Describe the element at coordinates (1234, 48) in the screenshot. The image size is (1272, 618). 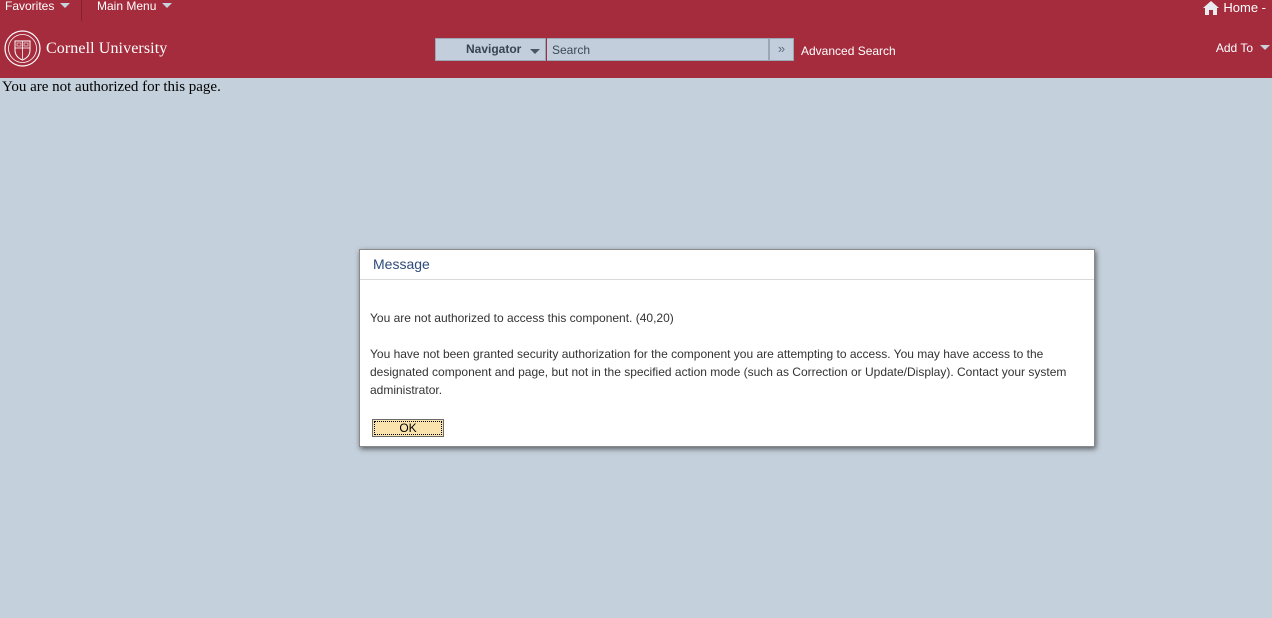
I see `add-to-label: Add To` at that location.